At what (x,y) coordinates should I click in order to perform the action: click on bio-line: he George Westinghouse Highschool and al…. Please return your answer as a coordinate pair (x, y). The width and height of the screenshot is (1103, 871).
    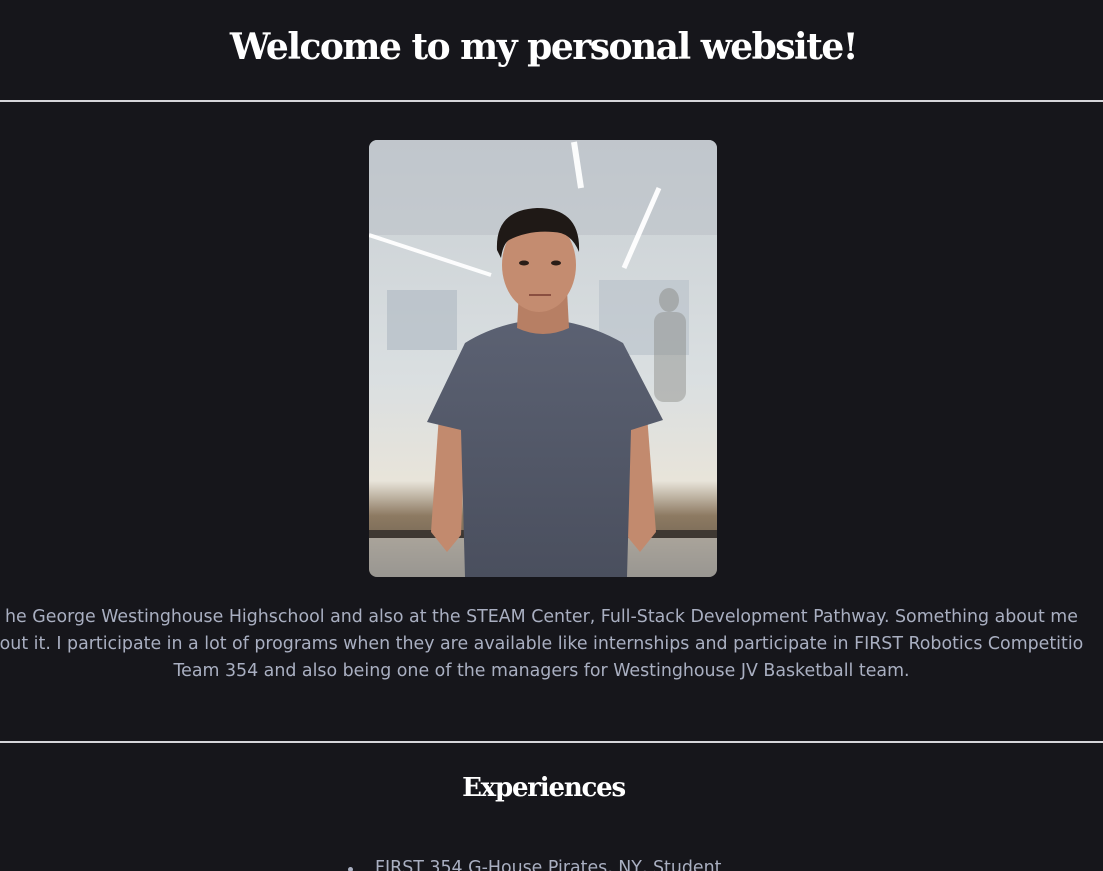
    Looking at the image, I should click on (541, 617).